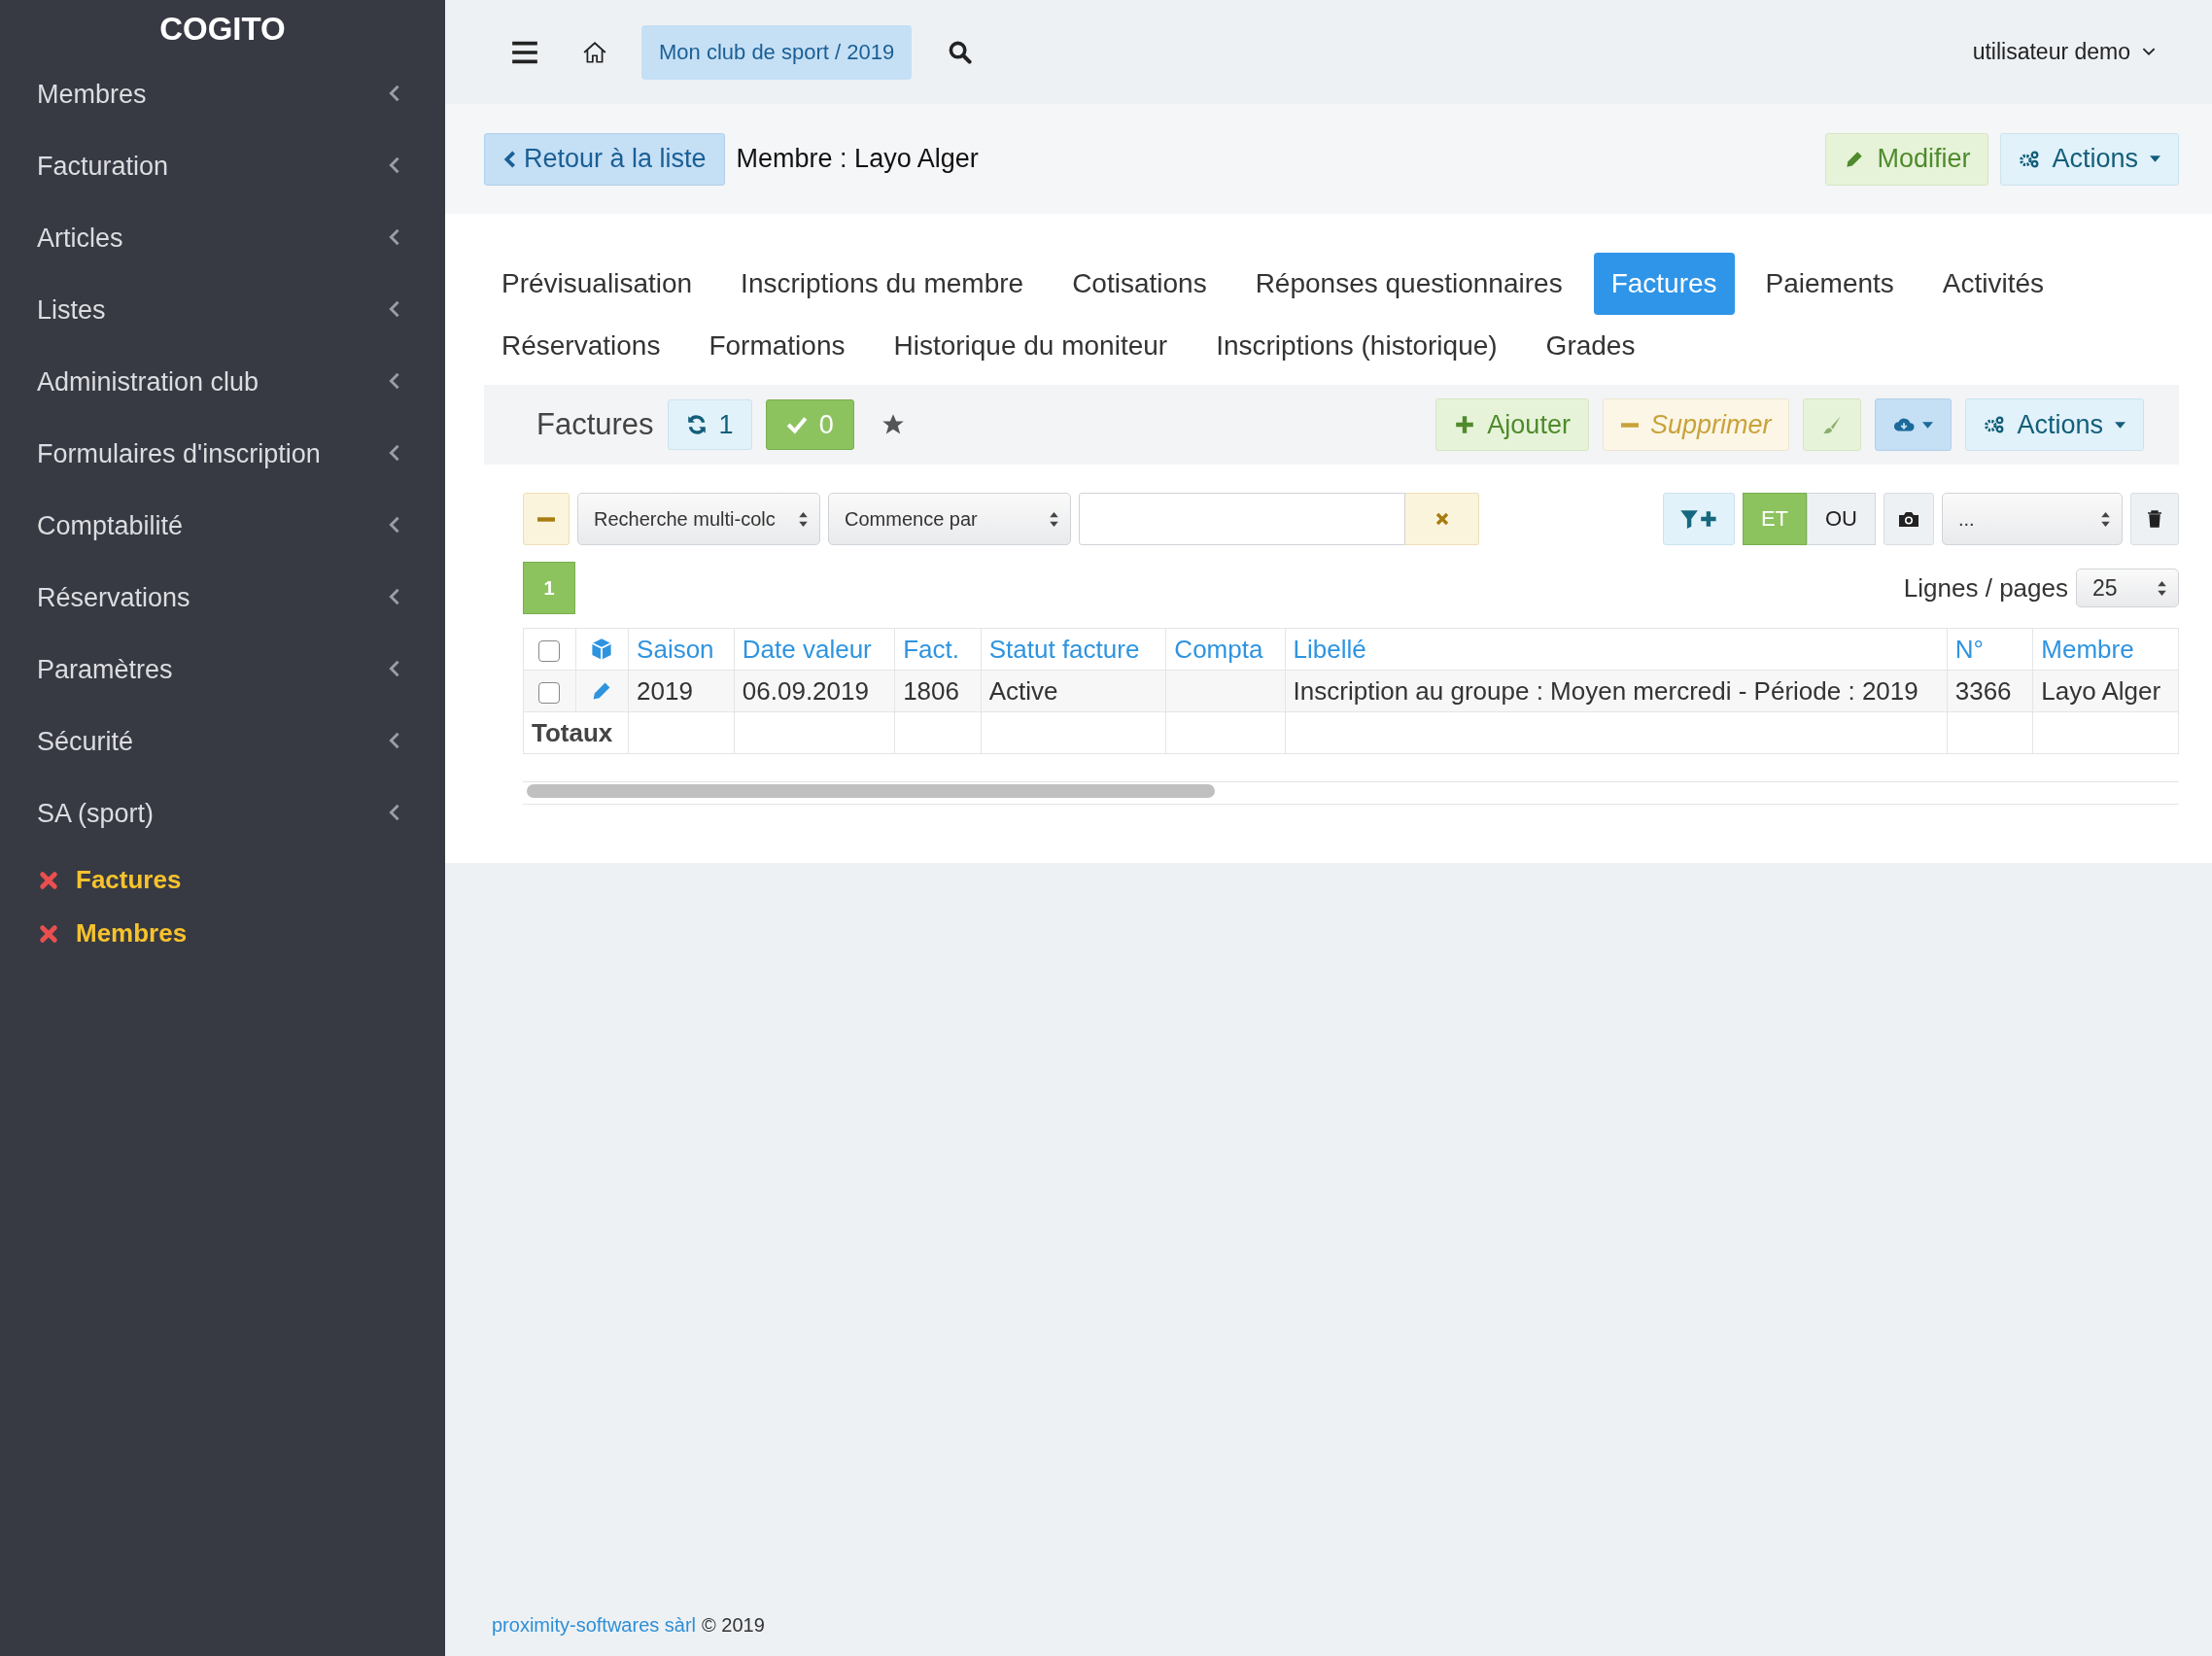 This screenshot has width=2212, height=1656. Describe the element at coordinates (2101, 690) in the screenshot. I see `table-cell: Layo Alger` at that location.